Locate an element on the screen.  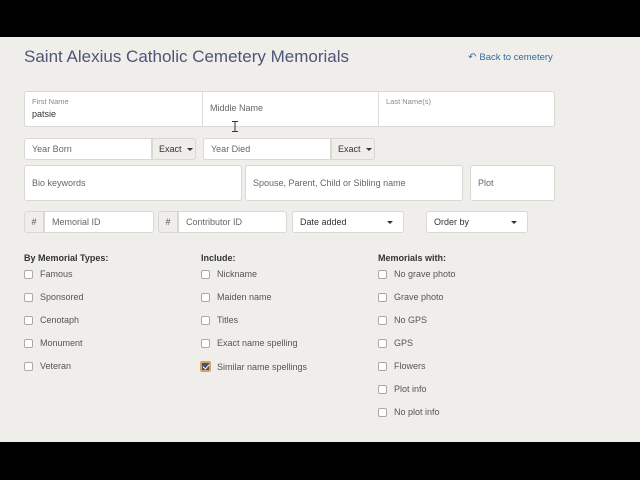
checkbox-label: Famous is located at coordinates (56, 274).